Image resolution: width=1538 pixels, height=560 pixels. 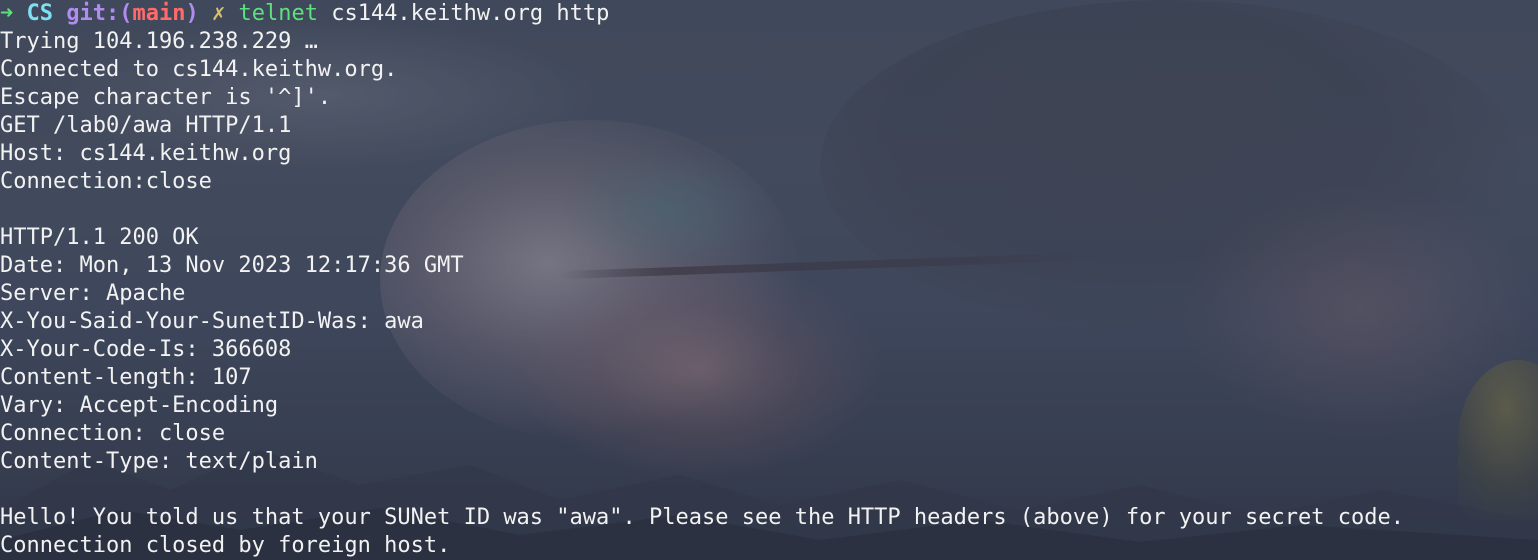 What do you see at coordinates (146, 153) in the screenshot?
I see `output-line: Host: cs144.keithw.org` at bounding box center [146, 153].